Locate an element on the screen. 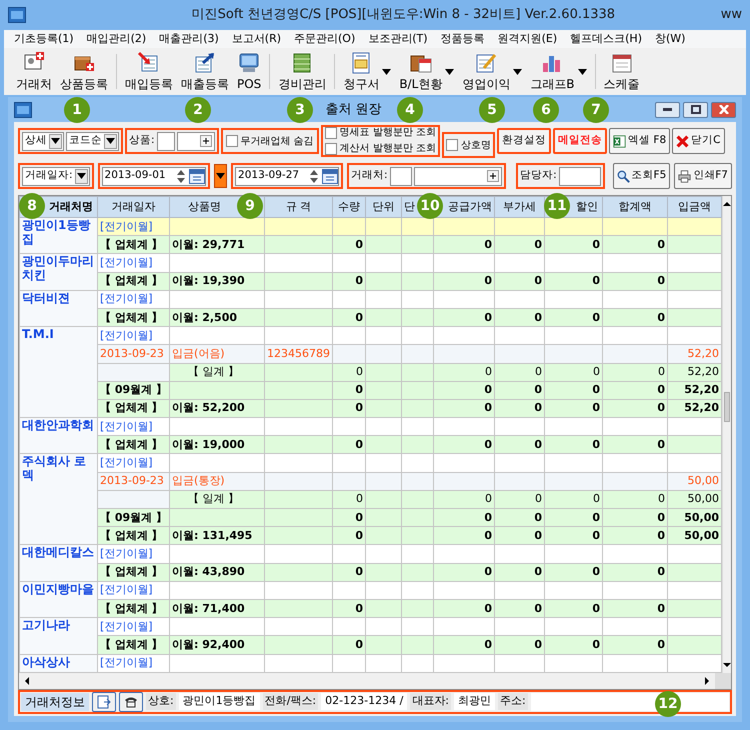  toolbar-button: POS is located at coordinates (249, 71).